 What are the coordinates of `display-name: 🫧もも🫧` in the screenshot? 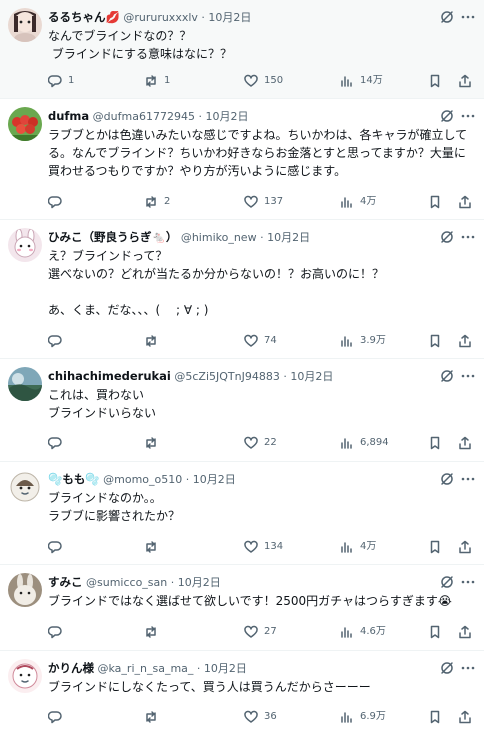 It's located at (74, 479).